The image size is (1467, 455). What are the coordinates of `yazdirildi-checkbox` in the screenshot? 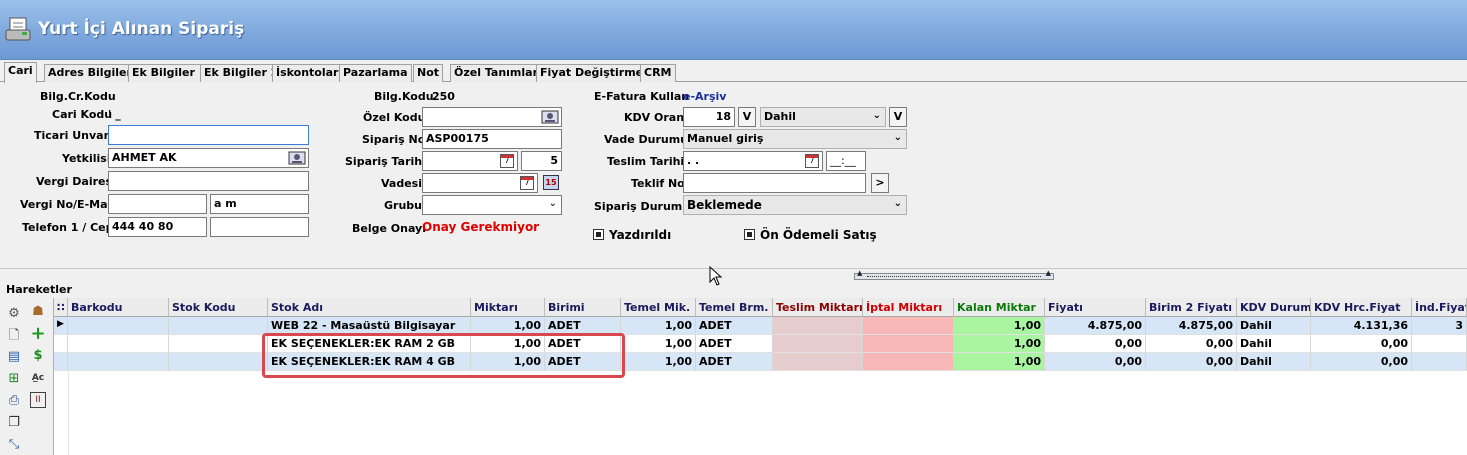 It's located at (598, 234).